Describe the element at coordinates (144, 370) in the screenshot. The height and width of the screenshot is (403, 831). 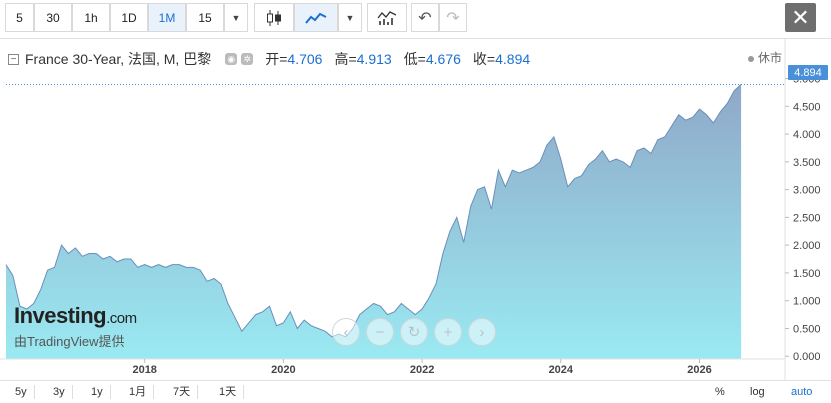
I see `x-tick-label: 2018` at that location.